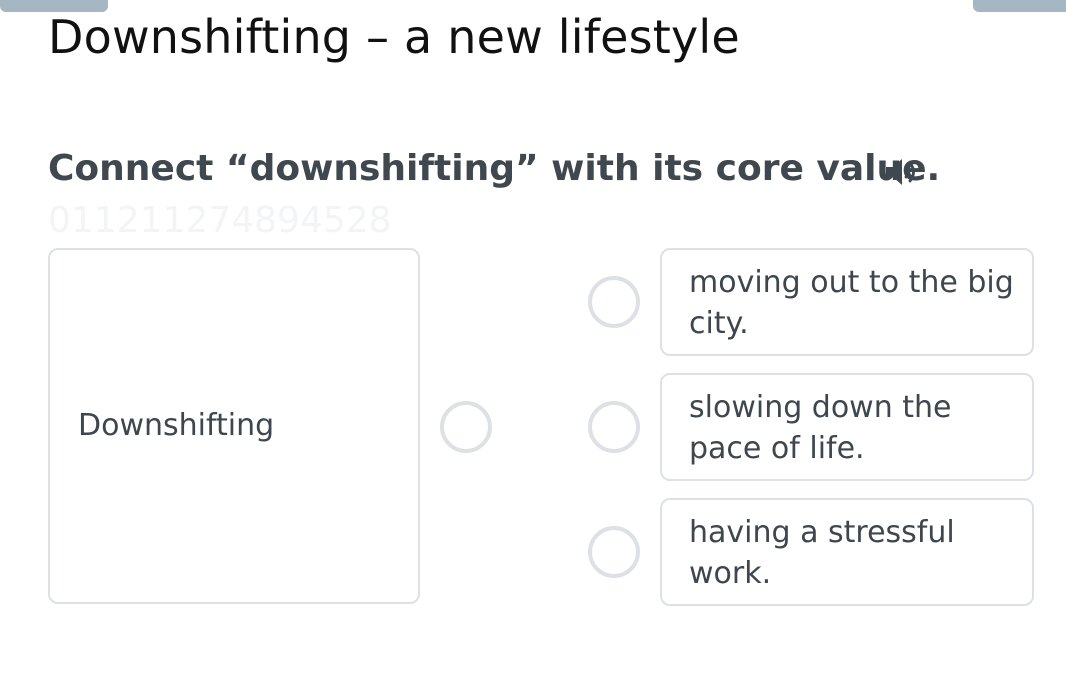 The height and width of the screenshot is (674, 1066). Describe the element at coordinates (394, 37) in the screenshot. I see `page-title: Downshifting – a new lifestyle` at that location.